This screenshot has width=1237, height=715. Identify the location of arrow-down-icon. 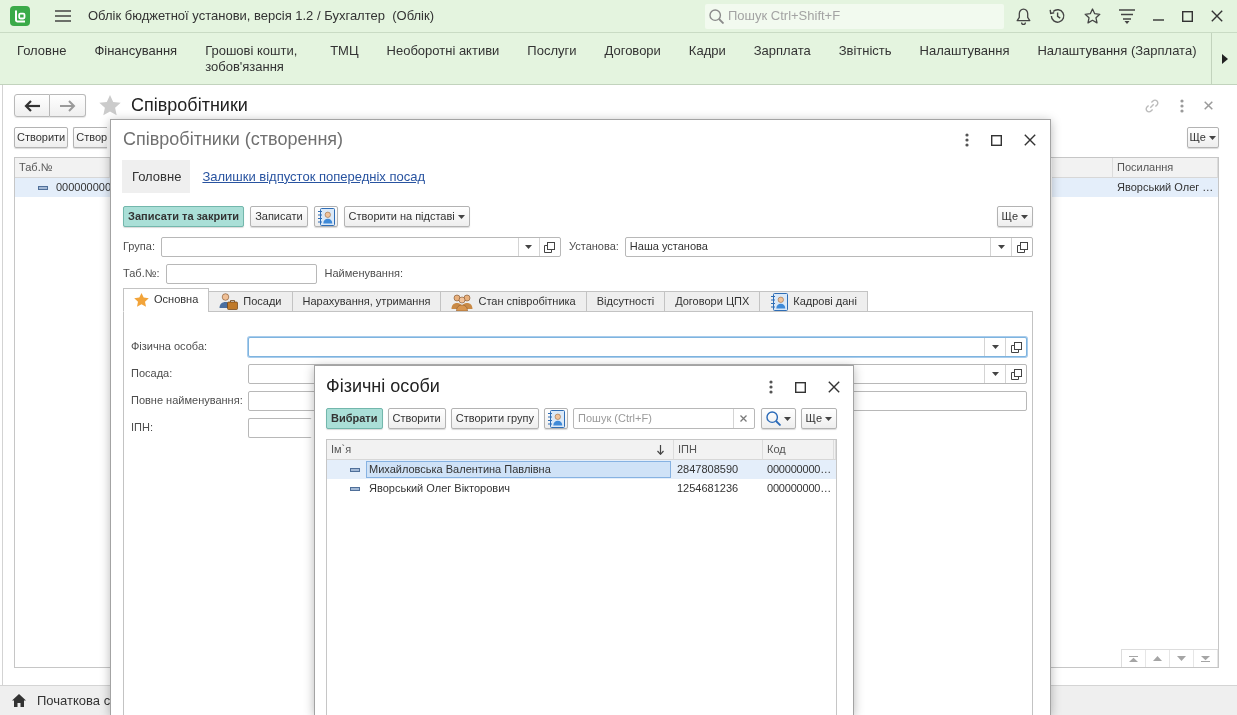
(660, 449).